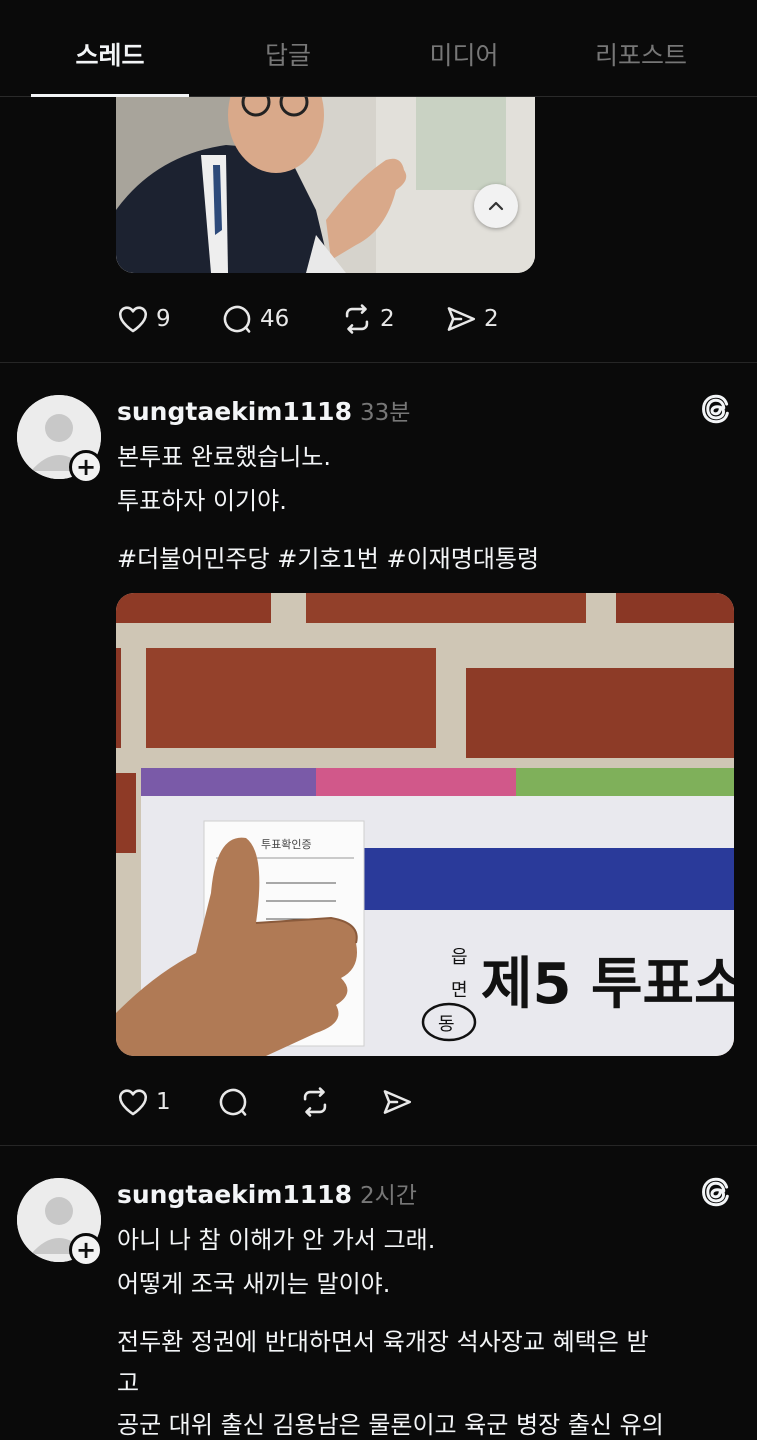 This screenshot has height=1440, width=757. What do you see at coordinates (383, 1342) in the screenshot?
I see `post3-text-line: 전두환 정권에 반대하면서 육개장 석사장교 혜택은 받` at bounding box center [383, 1342].